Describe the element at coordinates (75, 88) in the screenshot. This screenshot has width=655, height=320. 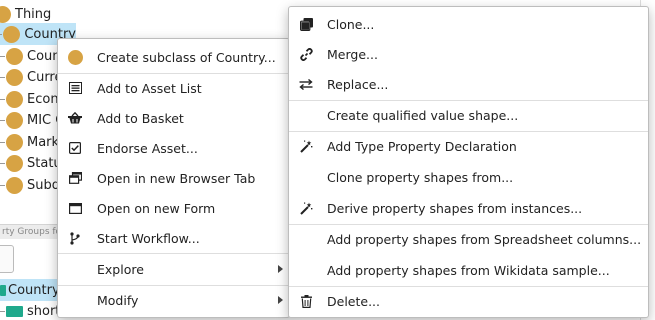
I see `list-icon` at that location.